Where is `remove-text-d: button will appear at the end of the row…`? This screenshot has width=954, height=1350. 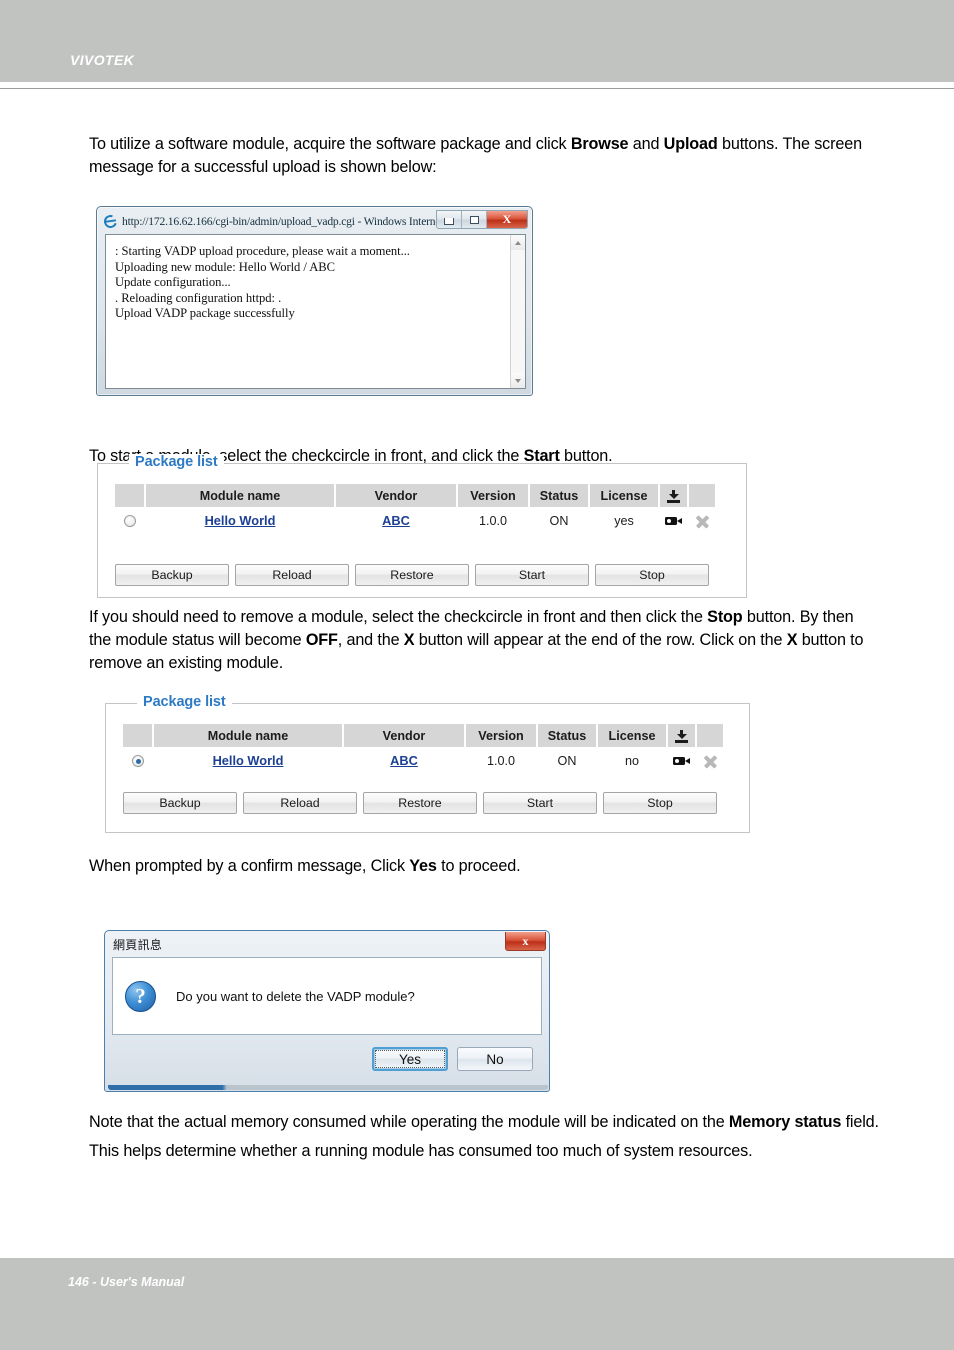 remove-text-d: button will appear at the end of the row… is located at coordinates (600, 640).